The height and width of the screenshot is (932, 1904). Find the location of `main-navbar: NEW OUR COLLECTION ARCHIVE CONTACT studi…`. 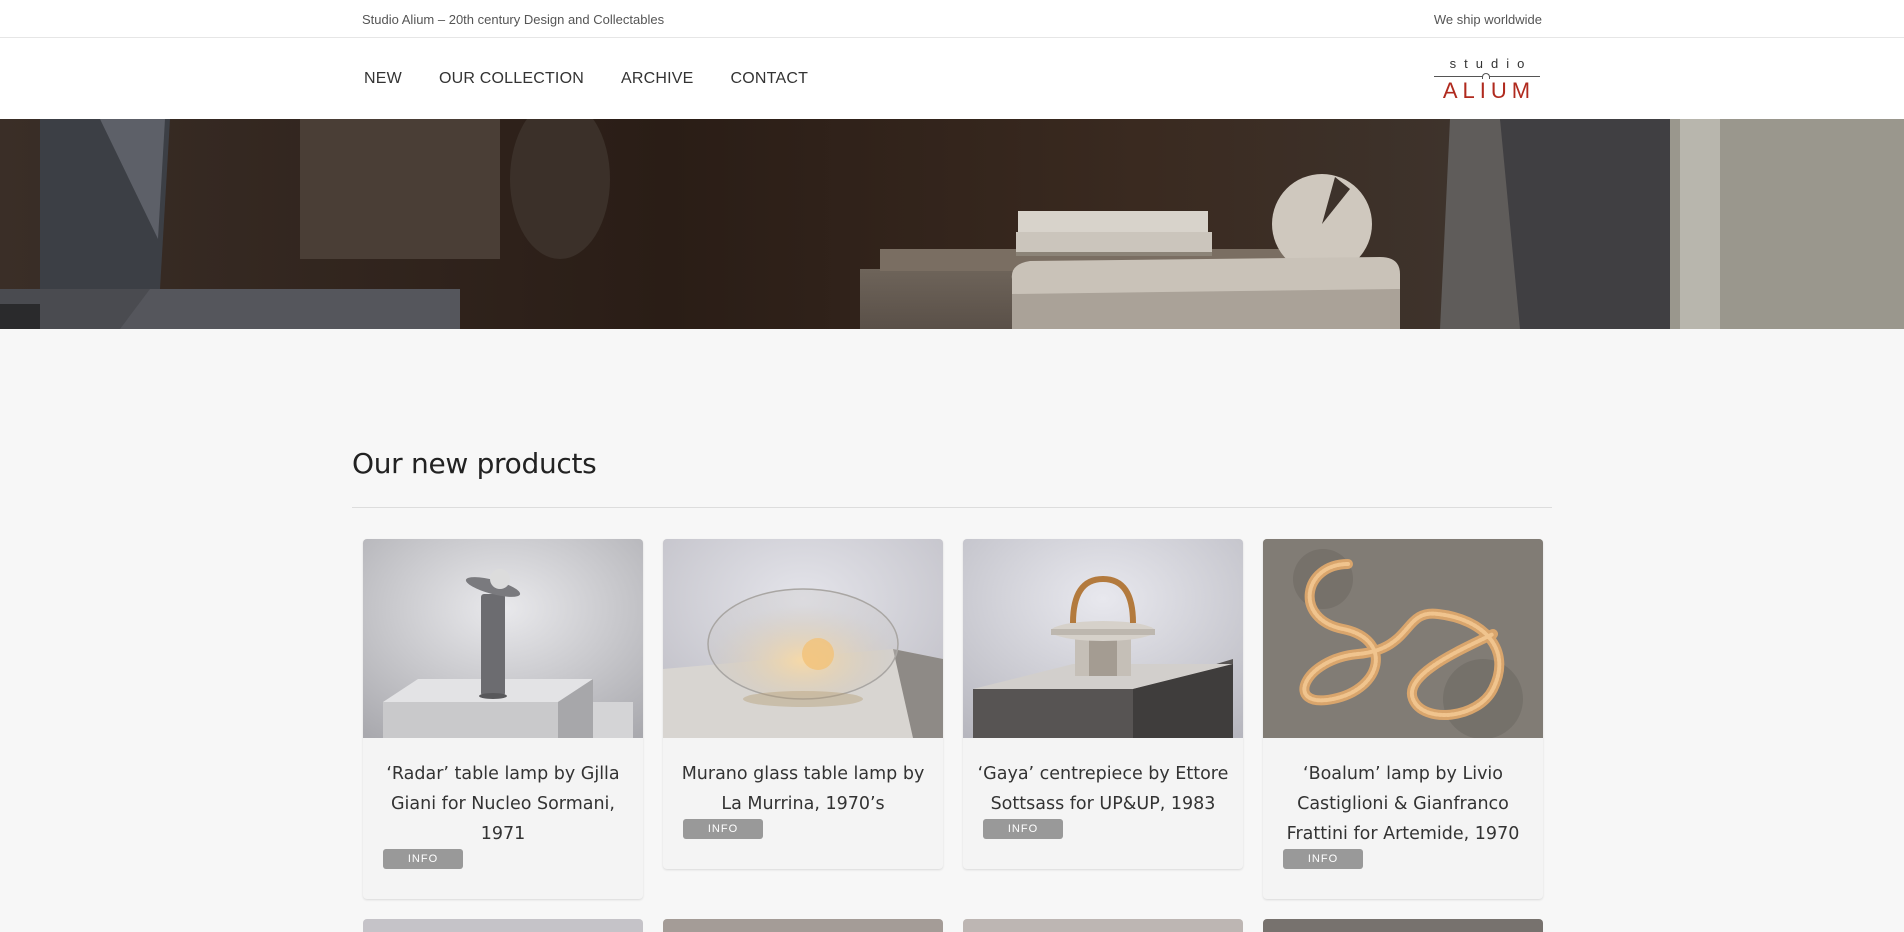

main-navbar: NEW OUR COLLECTION ARCHIVE CONTACT studi… is located at coordinates (952, 78).